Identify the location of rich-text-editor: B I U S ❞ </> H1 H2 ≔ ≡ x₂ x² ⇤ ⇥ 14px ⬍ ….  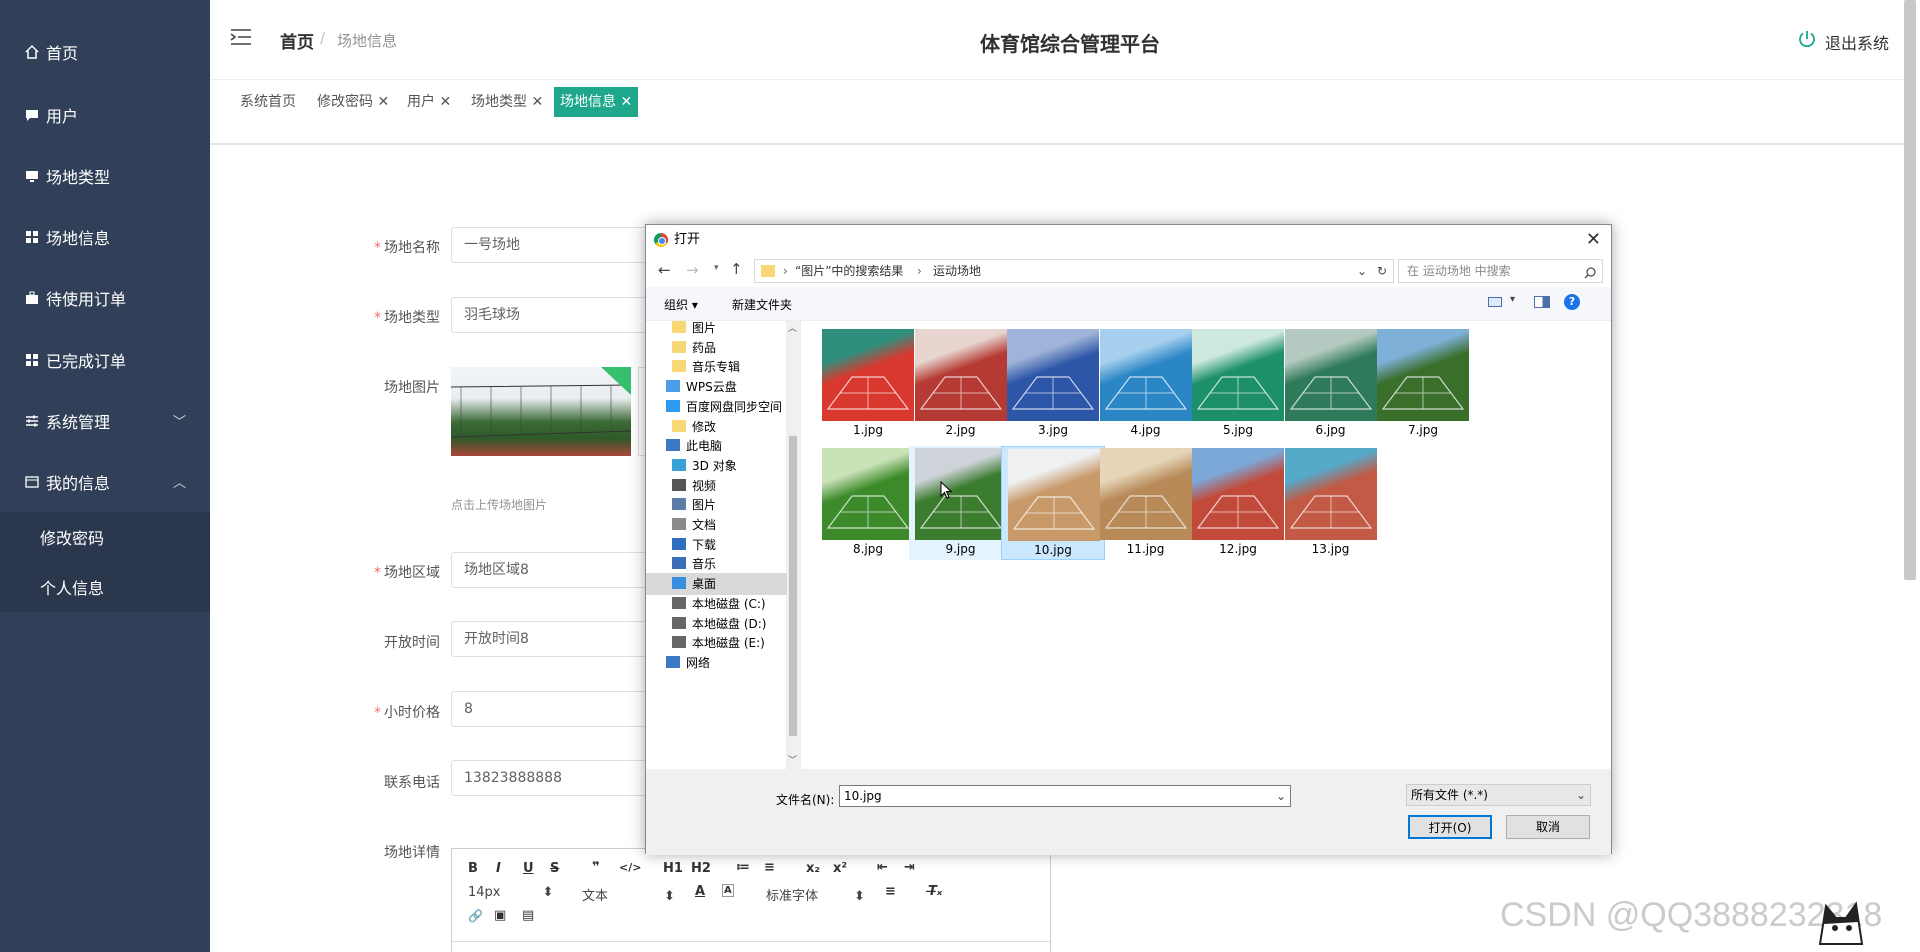
(751, 900).